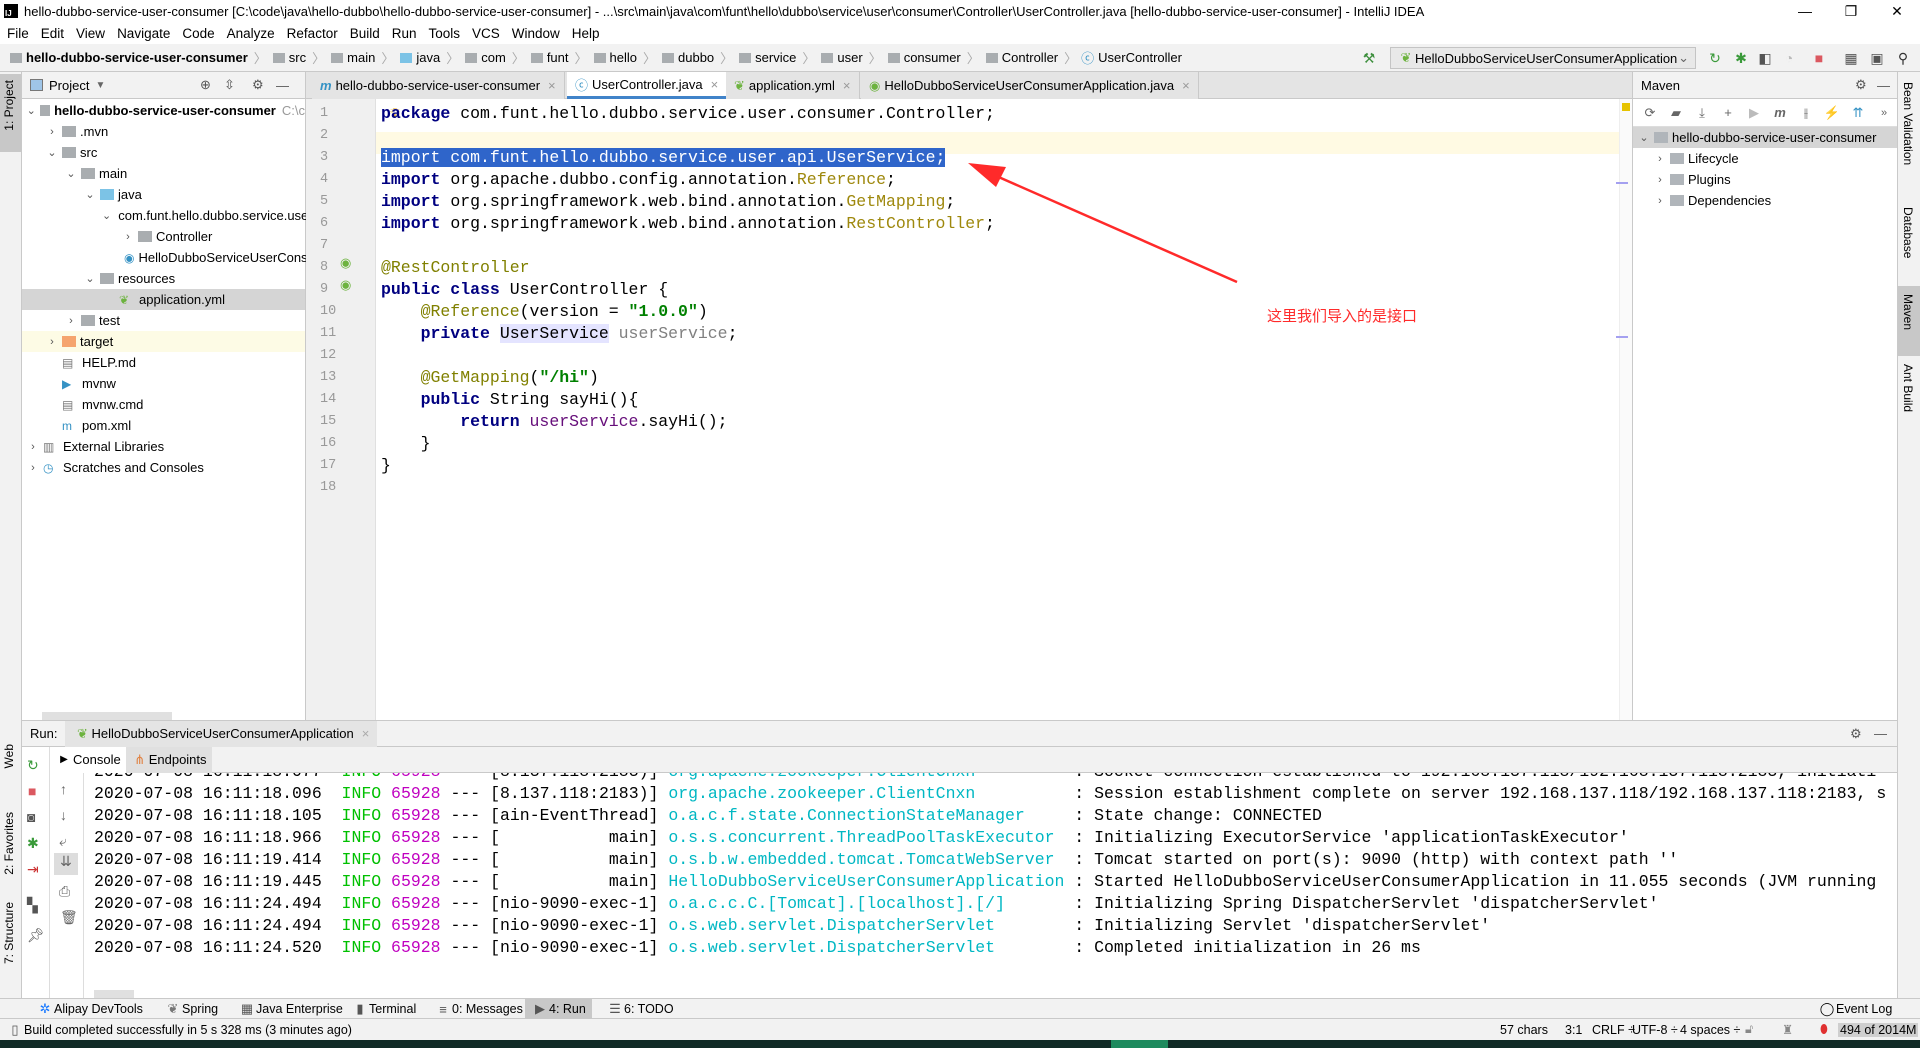 The image size is (1920, 1048). Describe the element at coordinates (163, 446) in the screenshot. I see `tree-item: › ▥ External Libraries` at that location.